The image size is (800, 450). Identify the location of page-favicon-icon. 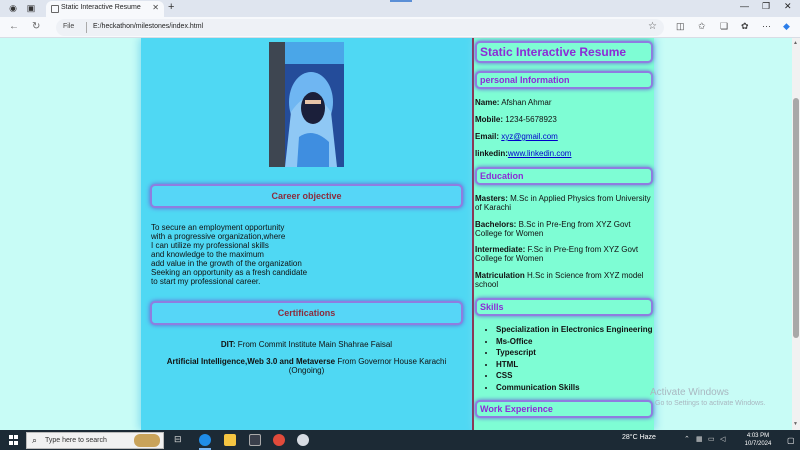
(55, 9).